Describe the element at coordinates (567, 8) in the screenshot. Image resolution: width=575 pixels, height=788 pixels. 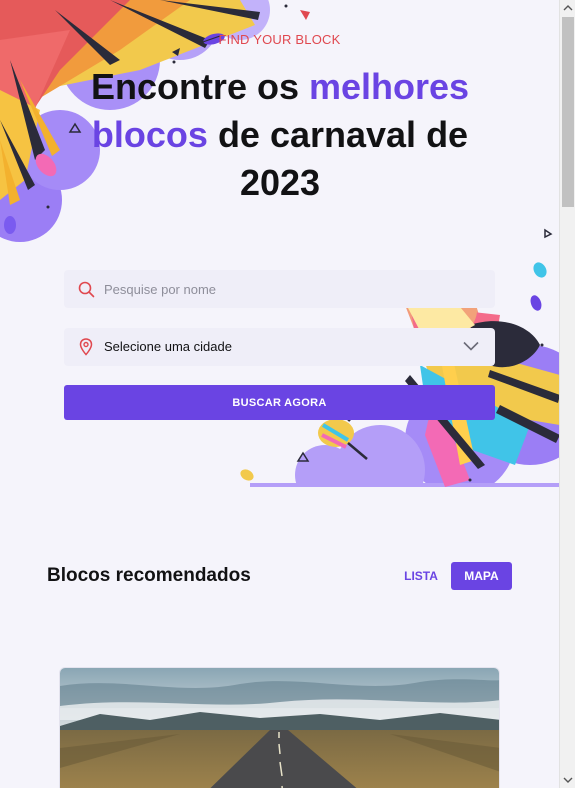
I see `scroll-up-arrow-icon` at that location.